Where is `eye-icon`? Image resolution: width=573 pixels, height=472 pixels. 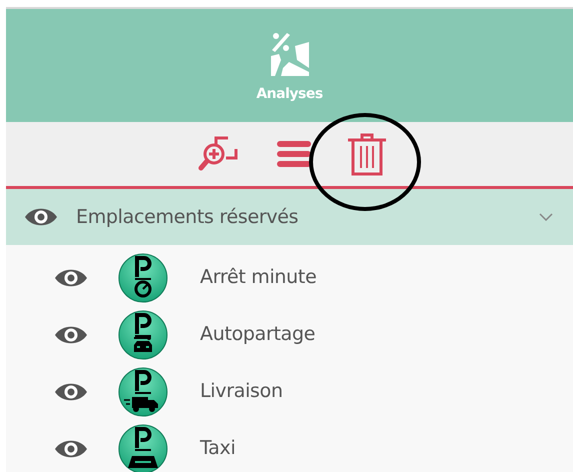 eye-icon is located at coordinates (41, 217).